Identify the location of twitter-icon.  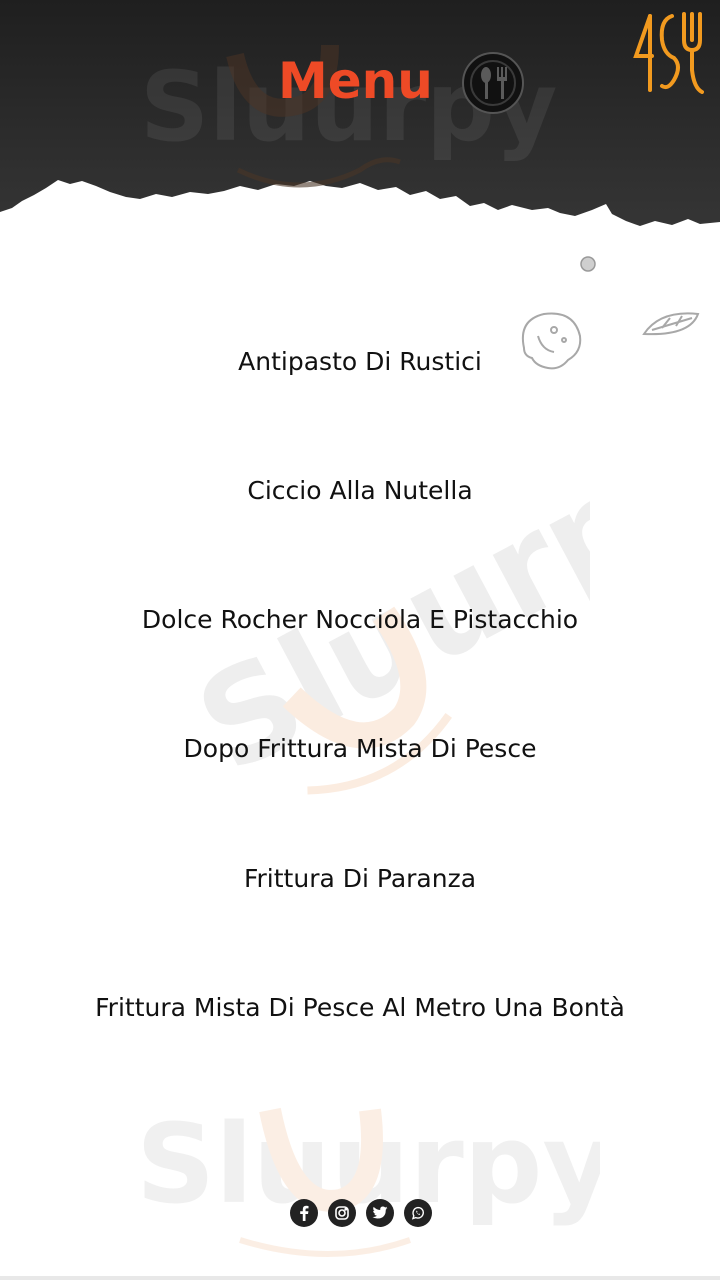
(380, 1213).